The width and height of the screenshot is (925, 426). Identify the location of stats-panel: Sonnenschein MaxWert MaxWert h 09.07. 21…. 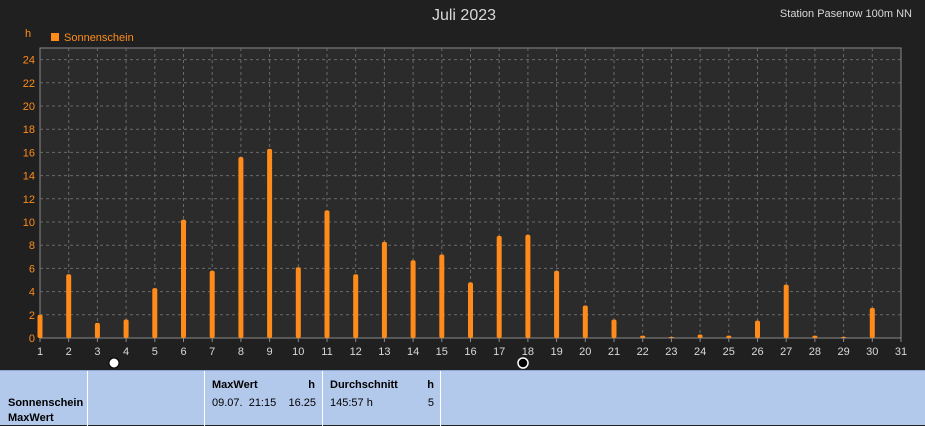
(462, 398).